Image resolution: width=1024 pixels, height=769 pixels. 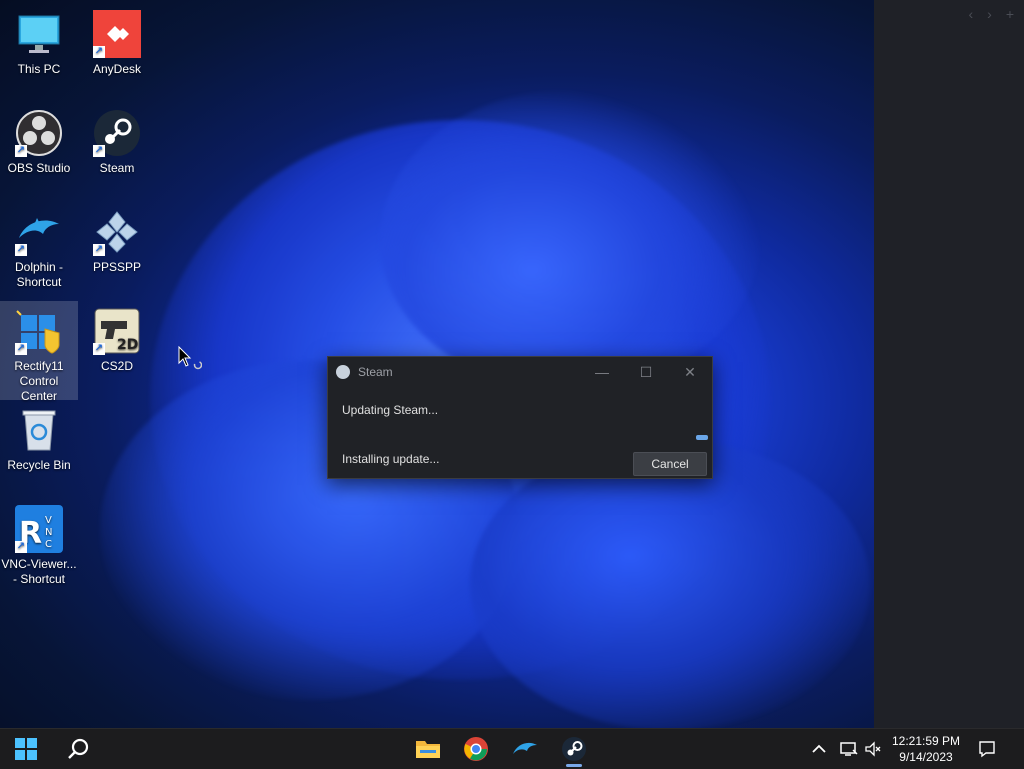 I want to click on desktop-icon-obs-studio: ↗ OBS Studio, so click(x=39, y=139).